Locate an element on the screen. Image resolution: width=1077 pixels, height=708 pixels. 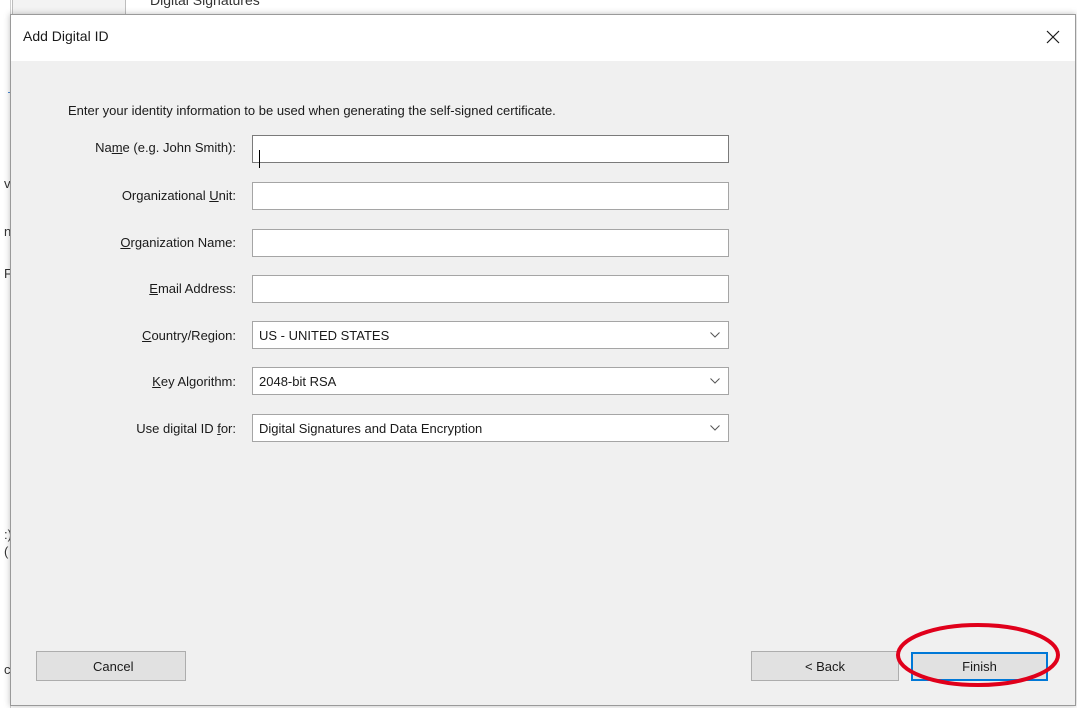
close-icon is located at coordinates (1053, 37).